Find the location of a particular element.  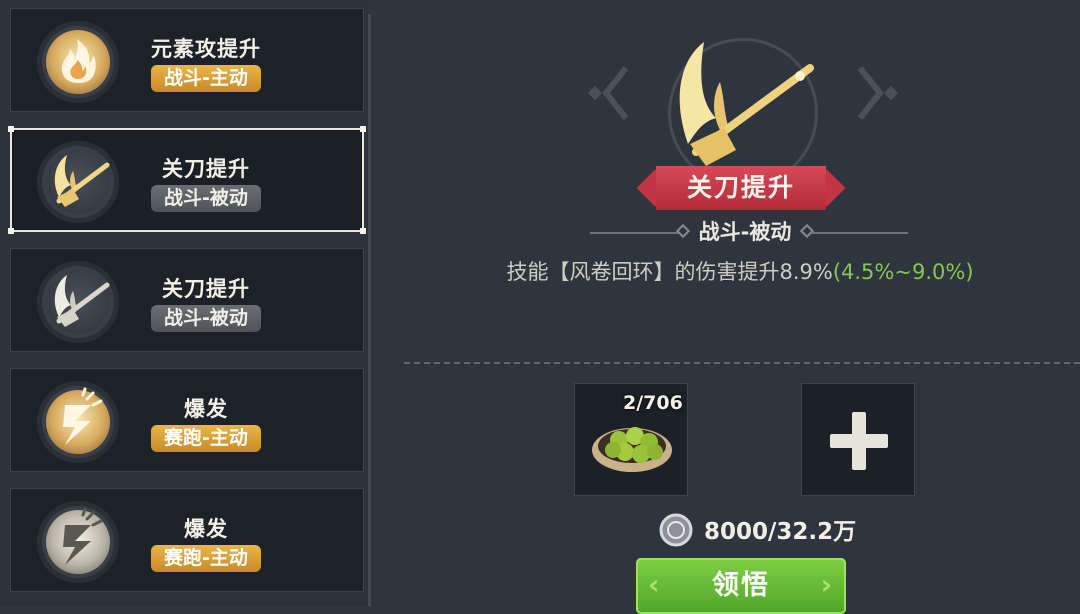

silver-coin-icon is located at coordinates (676, 530).